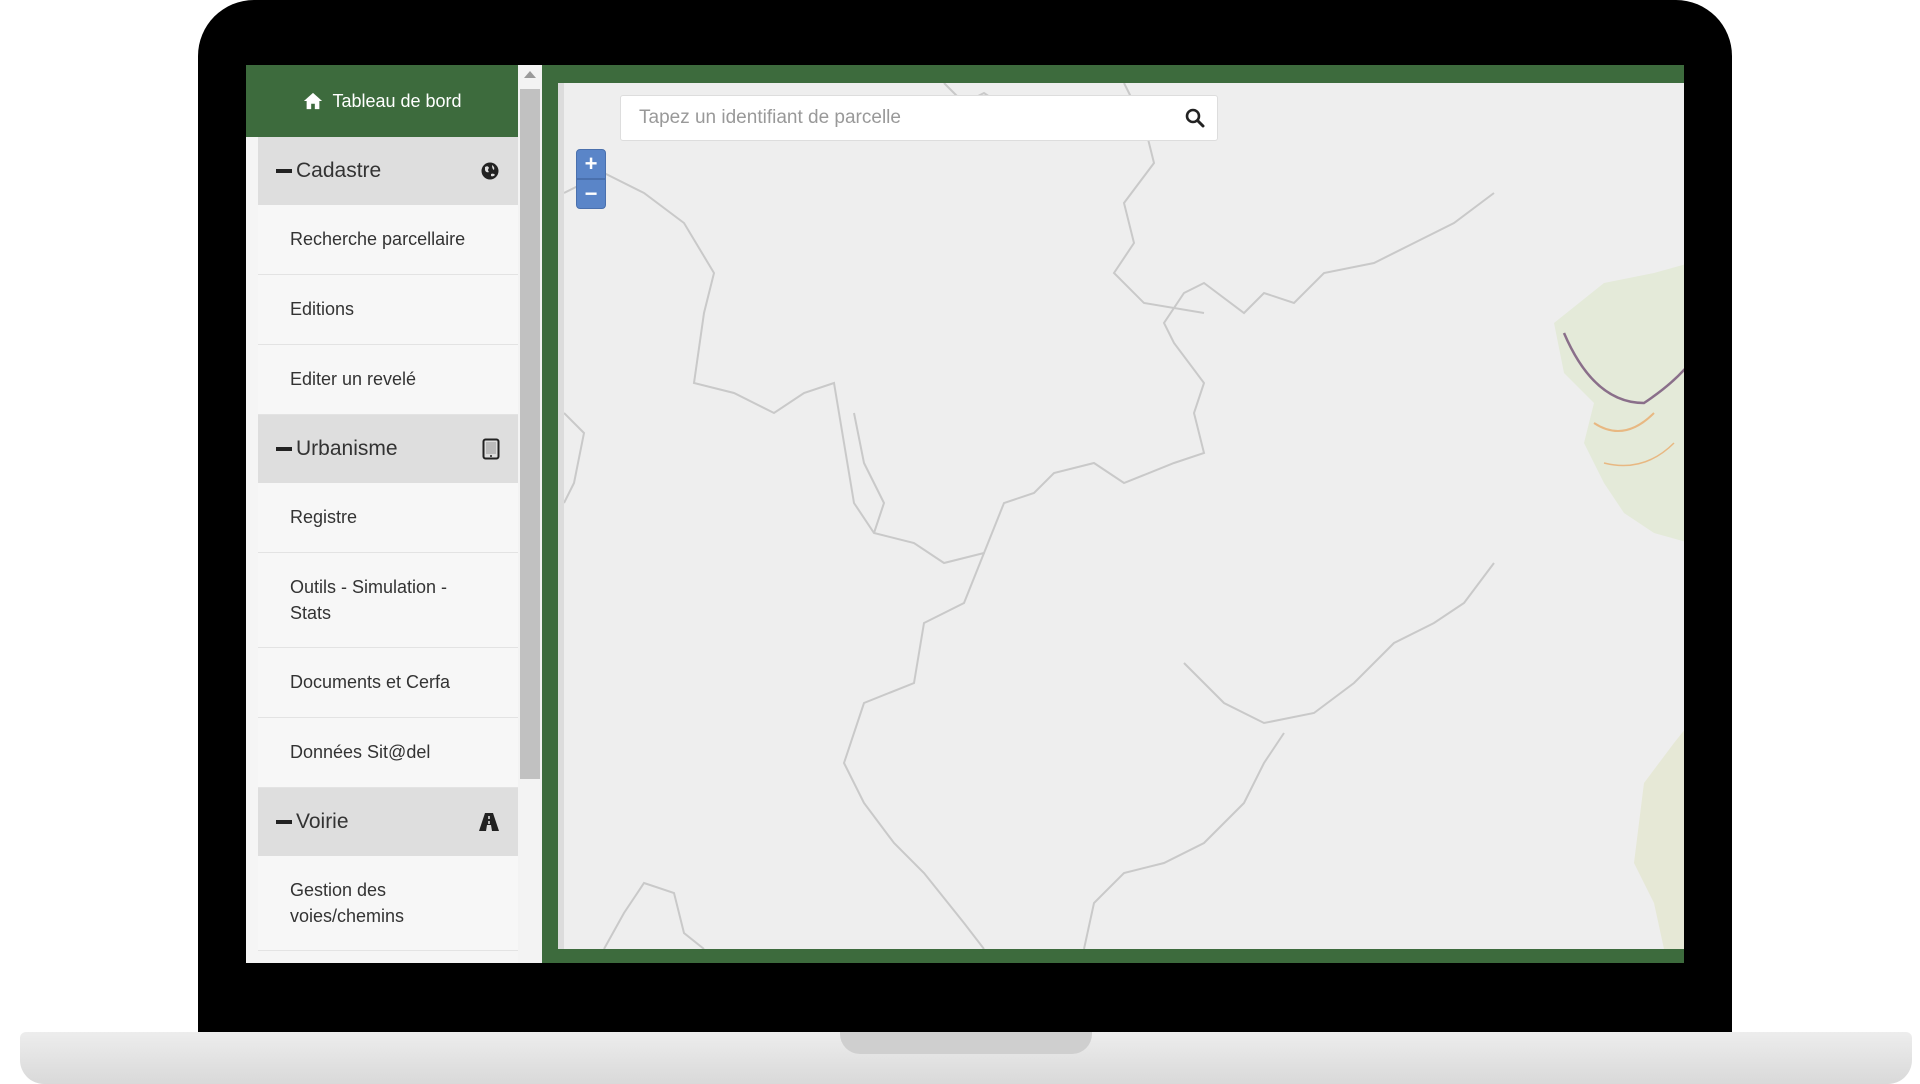 The image size is (1920, 1084). Describe the element at coordinates (1121, 956) in the screenshot. I see `bottom-bar` at that location.